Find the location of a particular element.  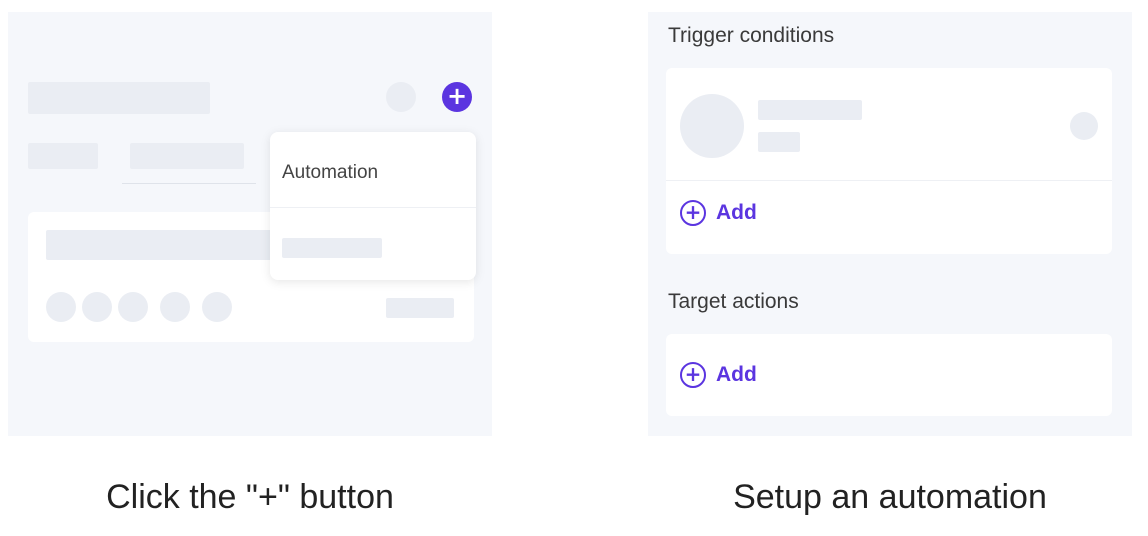

menu-item-automation: Automation is located at coordinates (330, 173).